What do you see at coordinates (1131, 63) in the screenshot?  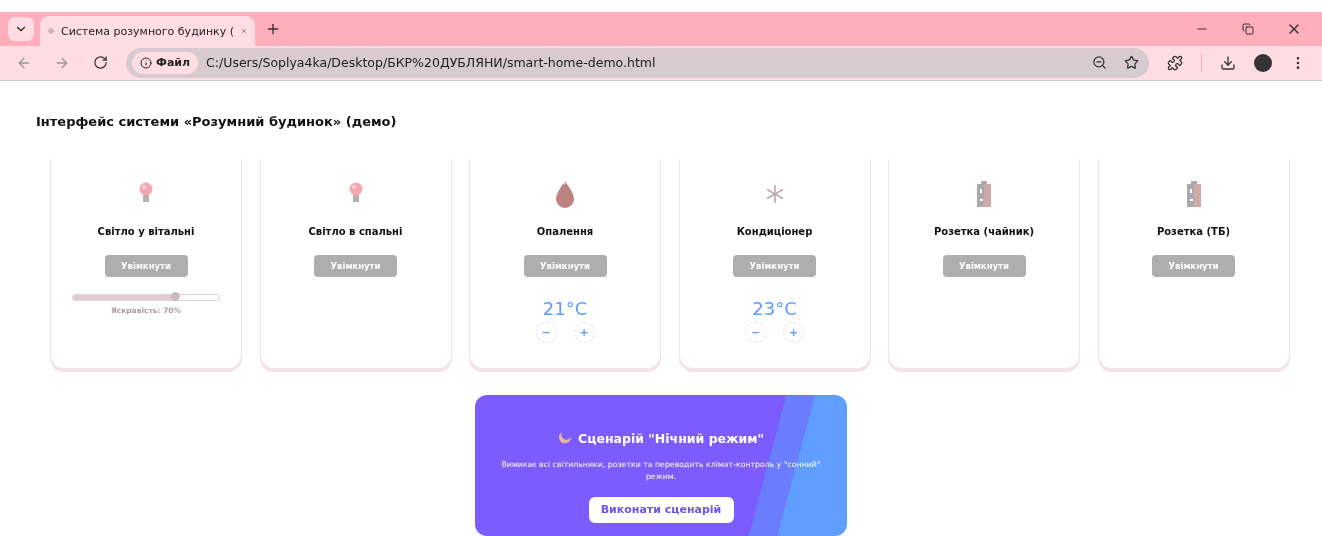 I see `star-icon` at bounding box center [1131, 63].